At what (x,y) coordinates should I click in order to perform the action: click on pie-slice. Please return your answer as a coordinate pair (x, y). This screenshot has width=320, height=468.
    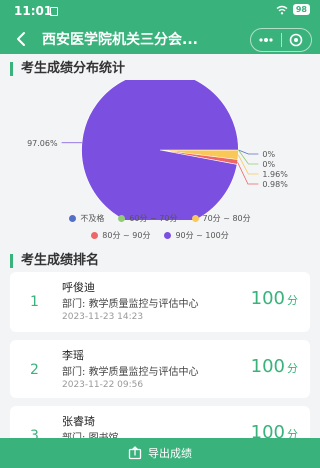
    Looking at the image, I should click on (160, 150).